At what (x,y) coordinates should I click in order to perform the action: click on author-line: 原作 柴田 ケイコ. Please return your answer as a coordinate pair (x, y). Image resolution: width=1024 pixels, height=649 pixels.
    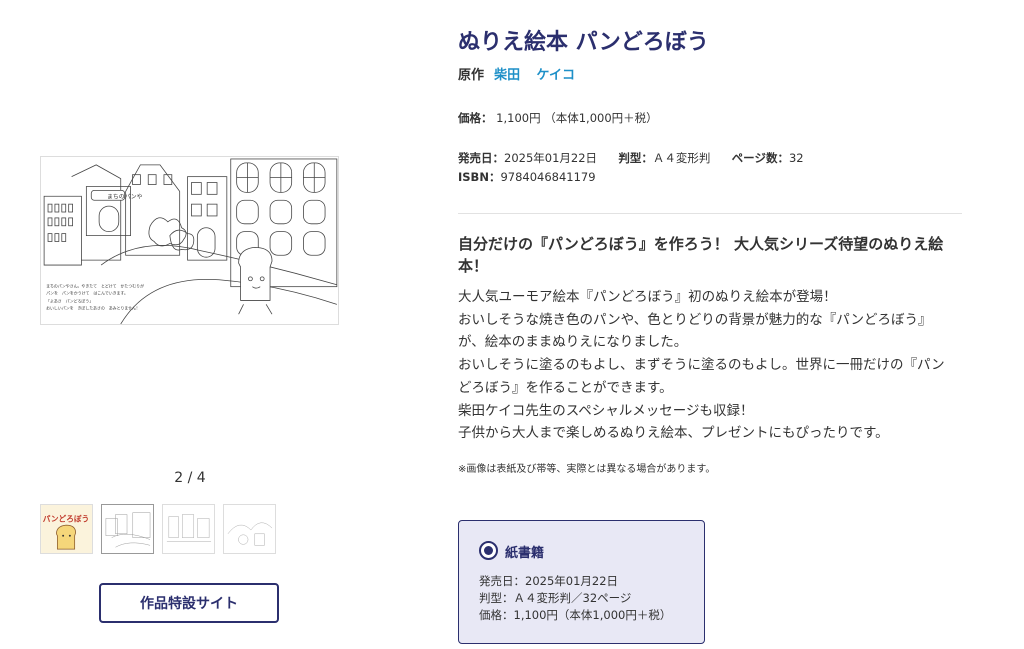
    Looking at the image, I should click on (522, 73).